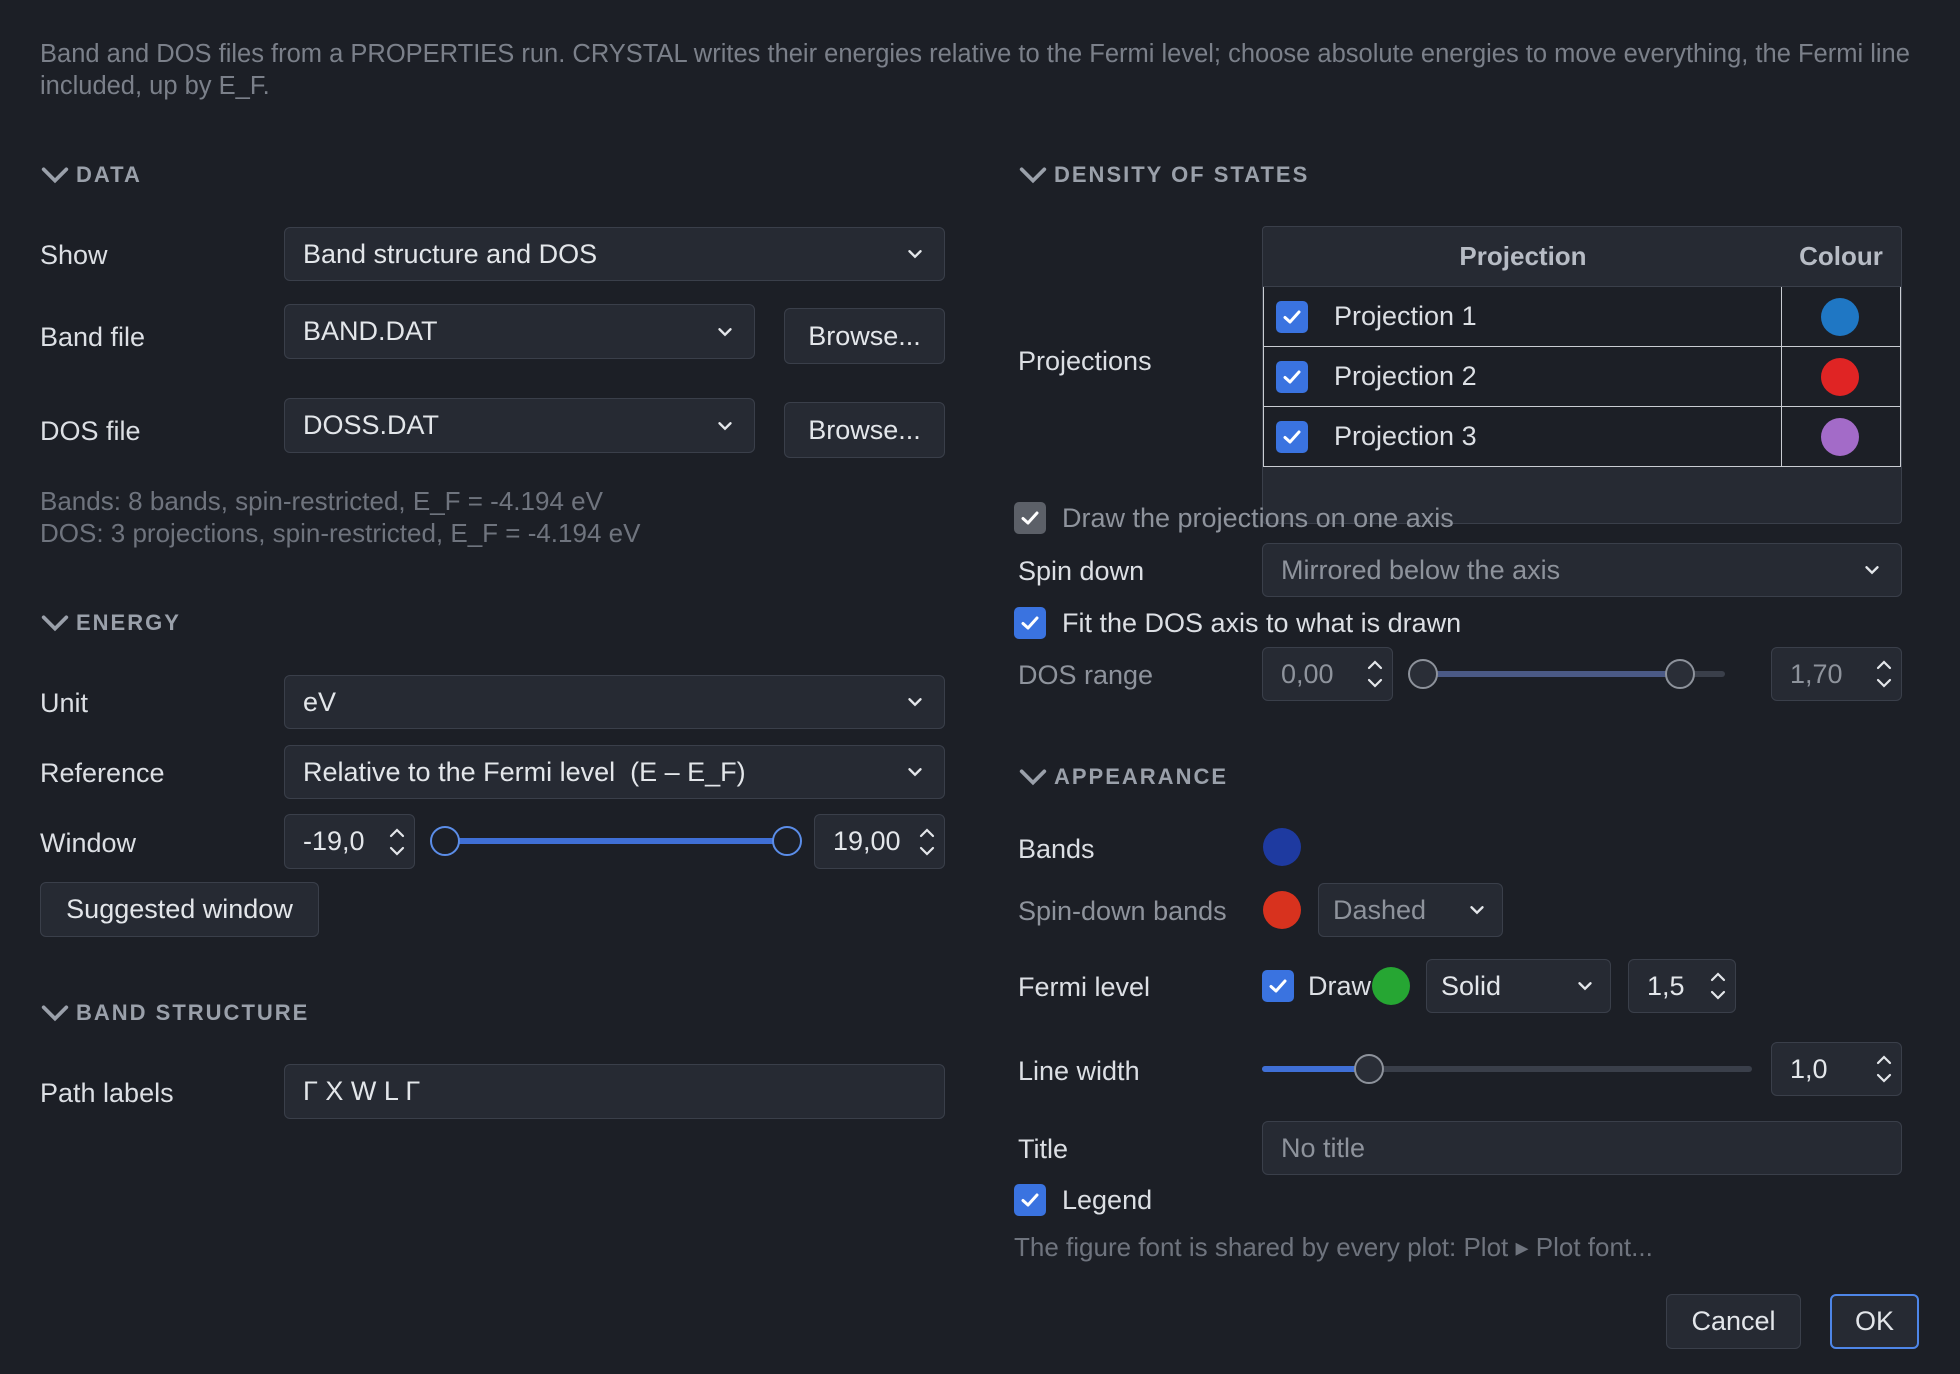 This screenshot has height=1374, width=1960. I want to click on spin-down-bands-label: Spin-down bands, so click(1122, 911).